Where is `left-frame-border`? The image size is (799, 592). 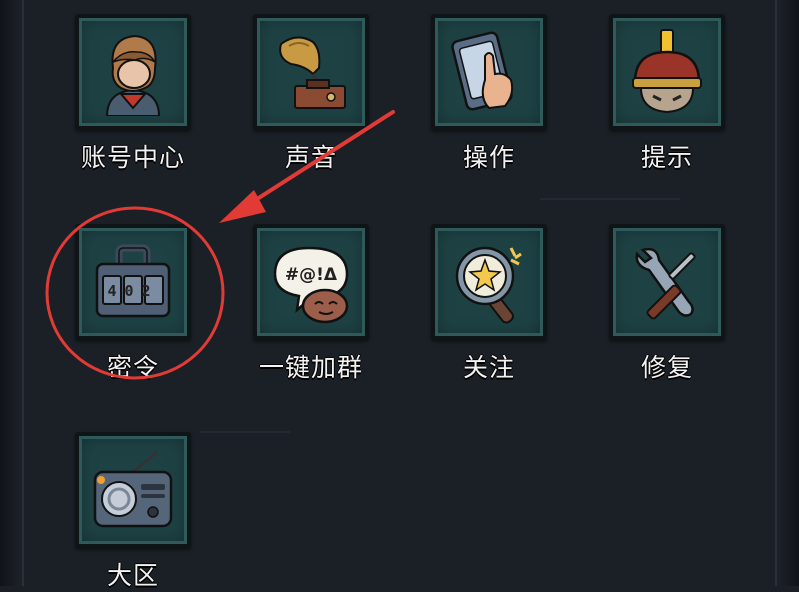 left-frame-border is located at coordinates (12, 293).